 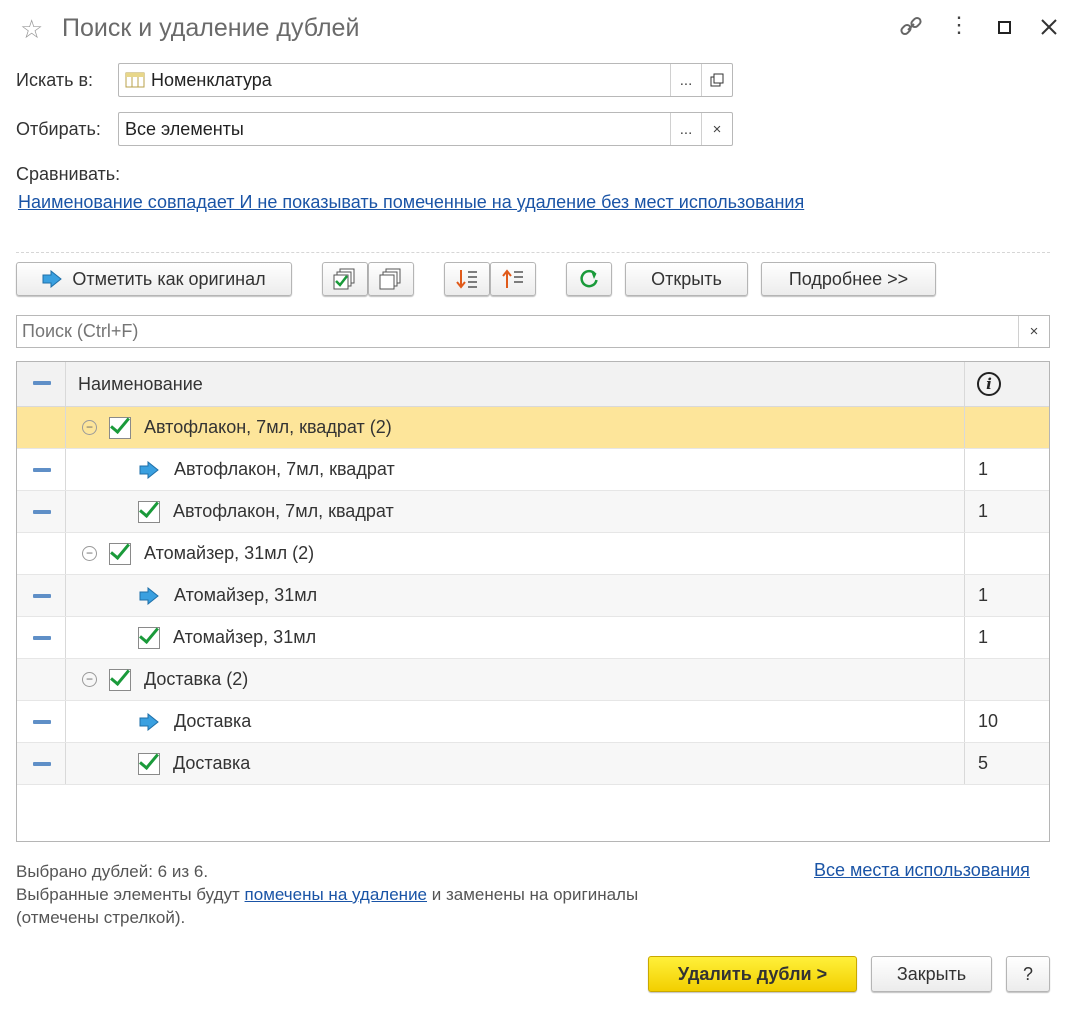 What do you see at coordinates (345, 279) in the screenshot?
I see `check-all-icon` at bounding box center [345, 279].